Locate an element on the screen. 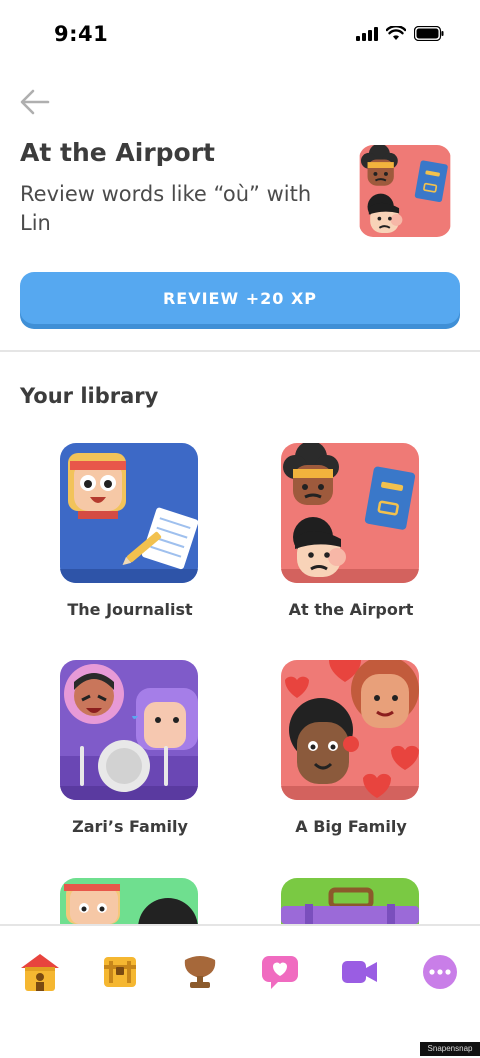 The height and width of the screenshot is (1058, 480). back-button is located at coordinates (35, 102).